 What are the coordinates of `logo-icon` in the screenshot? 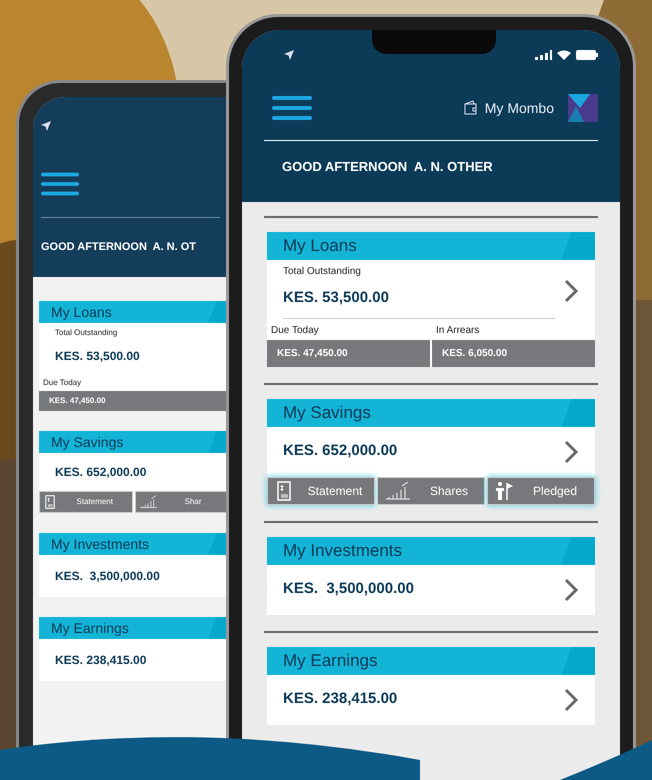 It's located at (583, 108).